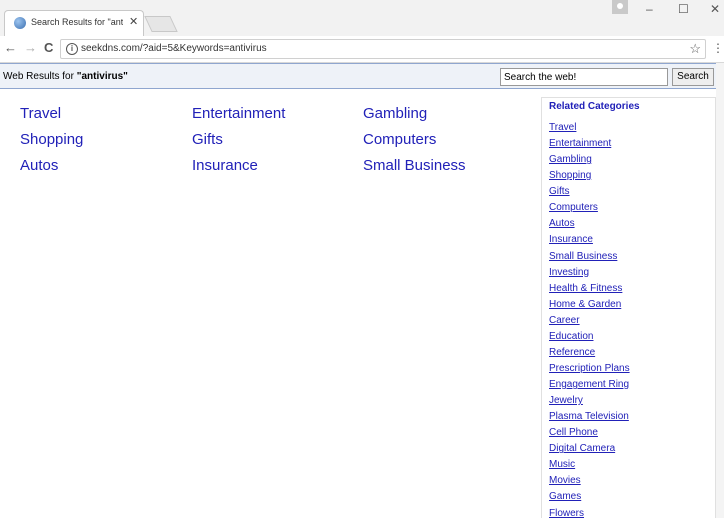 The width and height of the screenshot is (724, 524). What do you see at coordinates (720, 290) in the screenshot?
I see `scrollbar` at bounding box center [720, 290].